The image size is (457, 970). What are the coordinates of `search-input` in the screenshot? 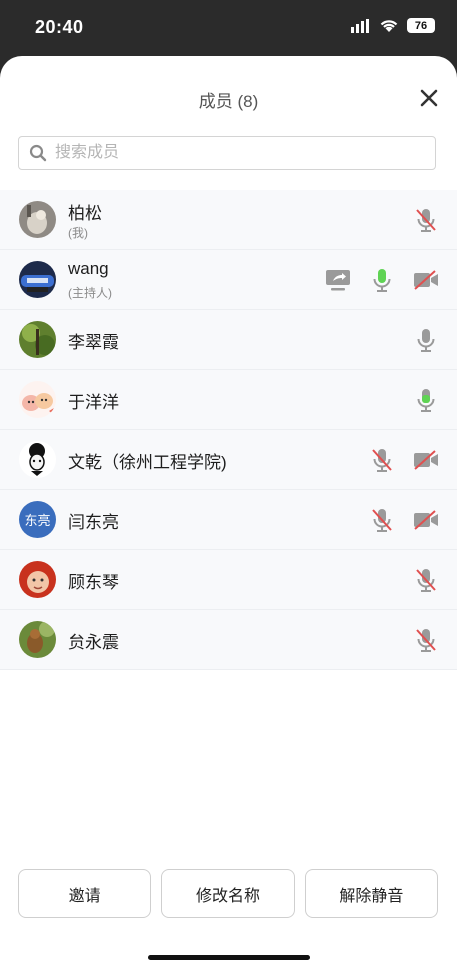 It's located at (225, 153).